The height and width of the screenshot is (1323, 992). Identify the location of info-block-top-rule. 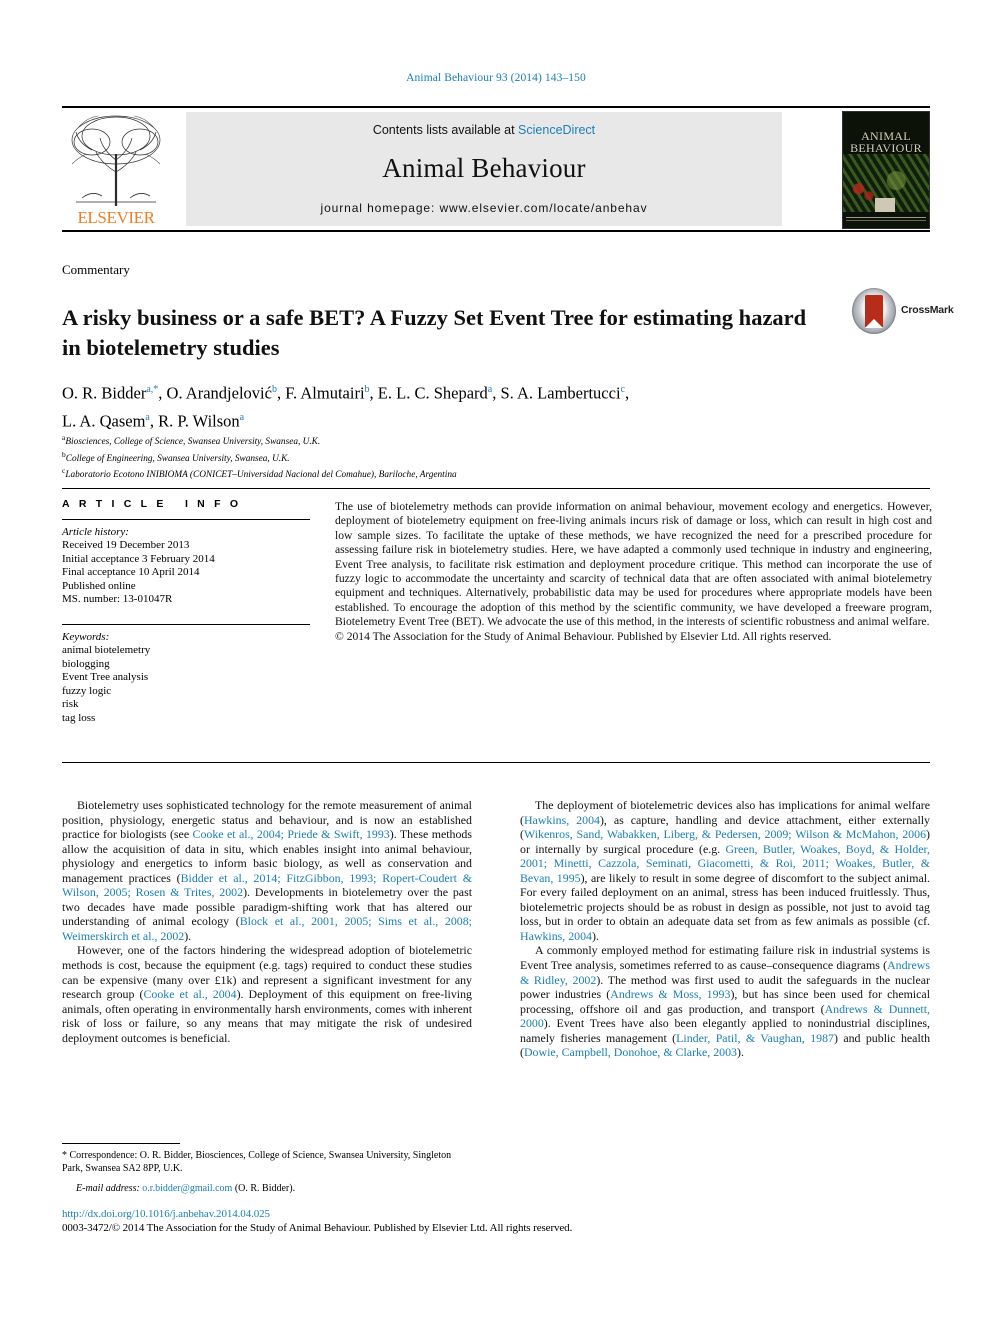
(496, 488).